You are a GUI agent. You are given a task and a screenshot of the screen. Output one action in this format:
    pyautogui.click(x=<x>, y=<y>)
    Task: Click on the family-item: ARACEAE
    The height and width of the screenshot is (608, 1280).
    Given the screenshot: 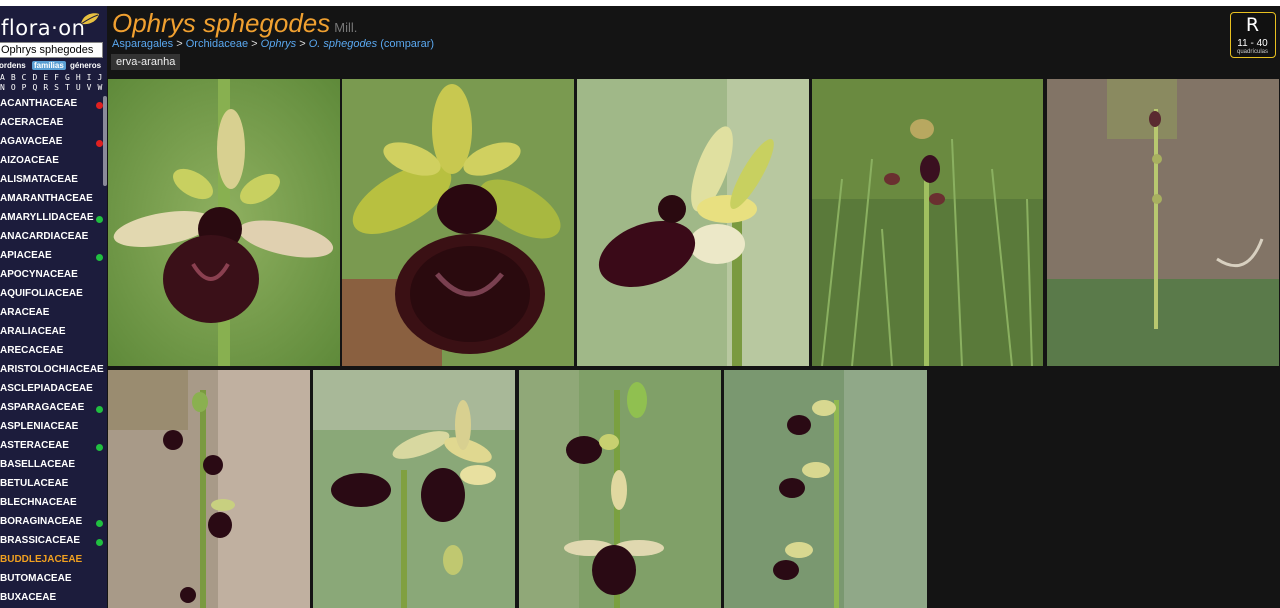 What is the action you would take?
    pyautogui.click(x=51, y=314)
    